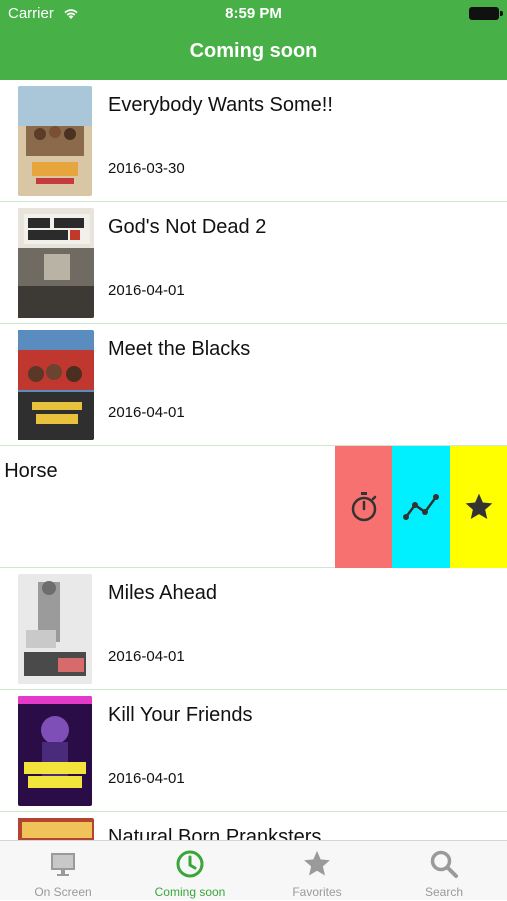  Describe the element at coordinates (187, 227) in the screenshot. I see `movie-title: God's Not Dead 2` at that location.